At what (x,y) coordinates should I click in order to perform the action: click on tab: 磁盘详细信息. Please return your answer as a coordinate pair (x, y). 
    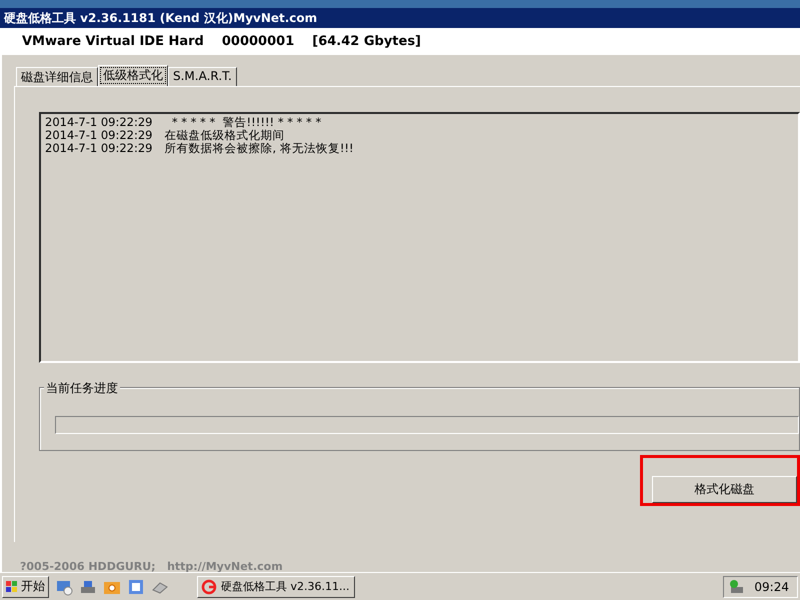
    Looking at the image, I should click on (57, 76).